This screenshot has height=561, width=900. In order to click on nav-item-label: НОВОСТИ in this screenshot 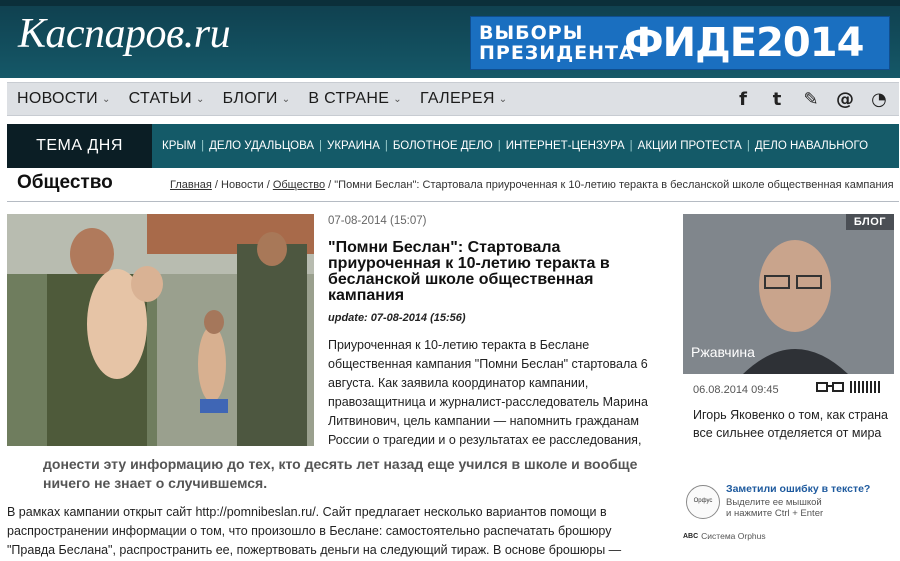, I will do `click(57, 98)`.